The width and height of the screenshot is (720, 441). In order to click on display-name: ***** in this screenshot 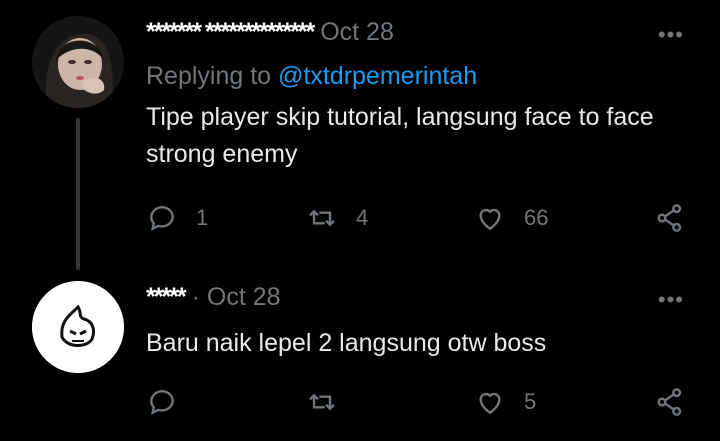, I will do `click(166, 297)`.